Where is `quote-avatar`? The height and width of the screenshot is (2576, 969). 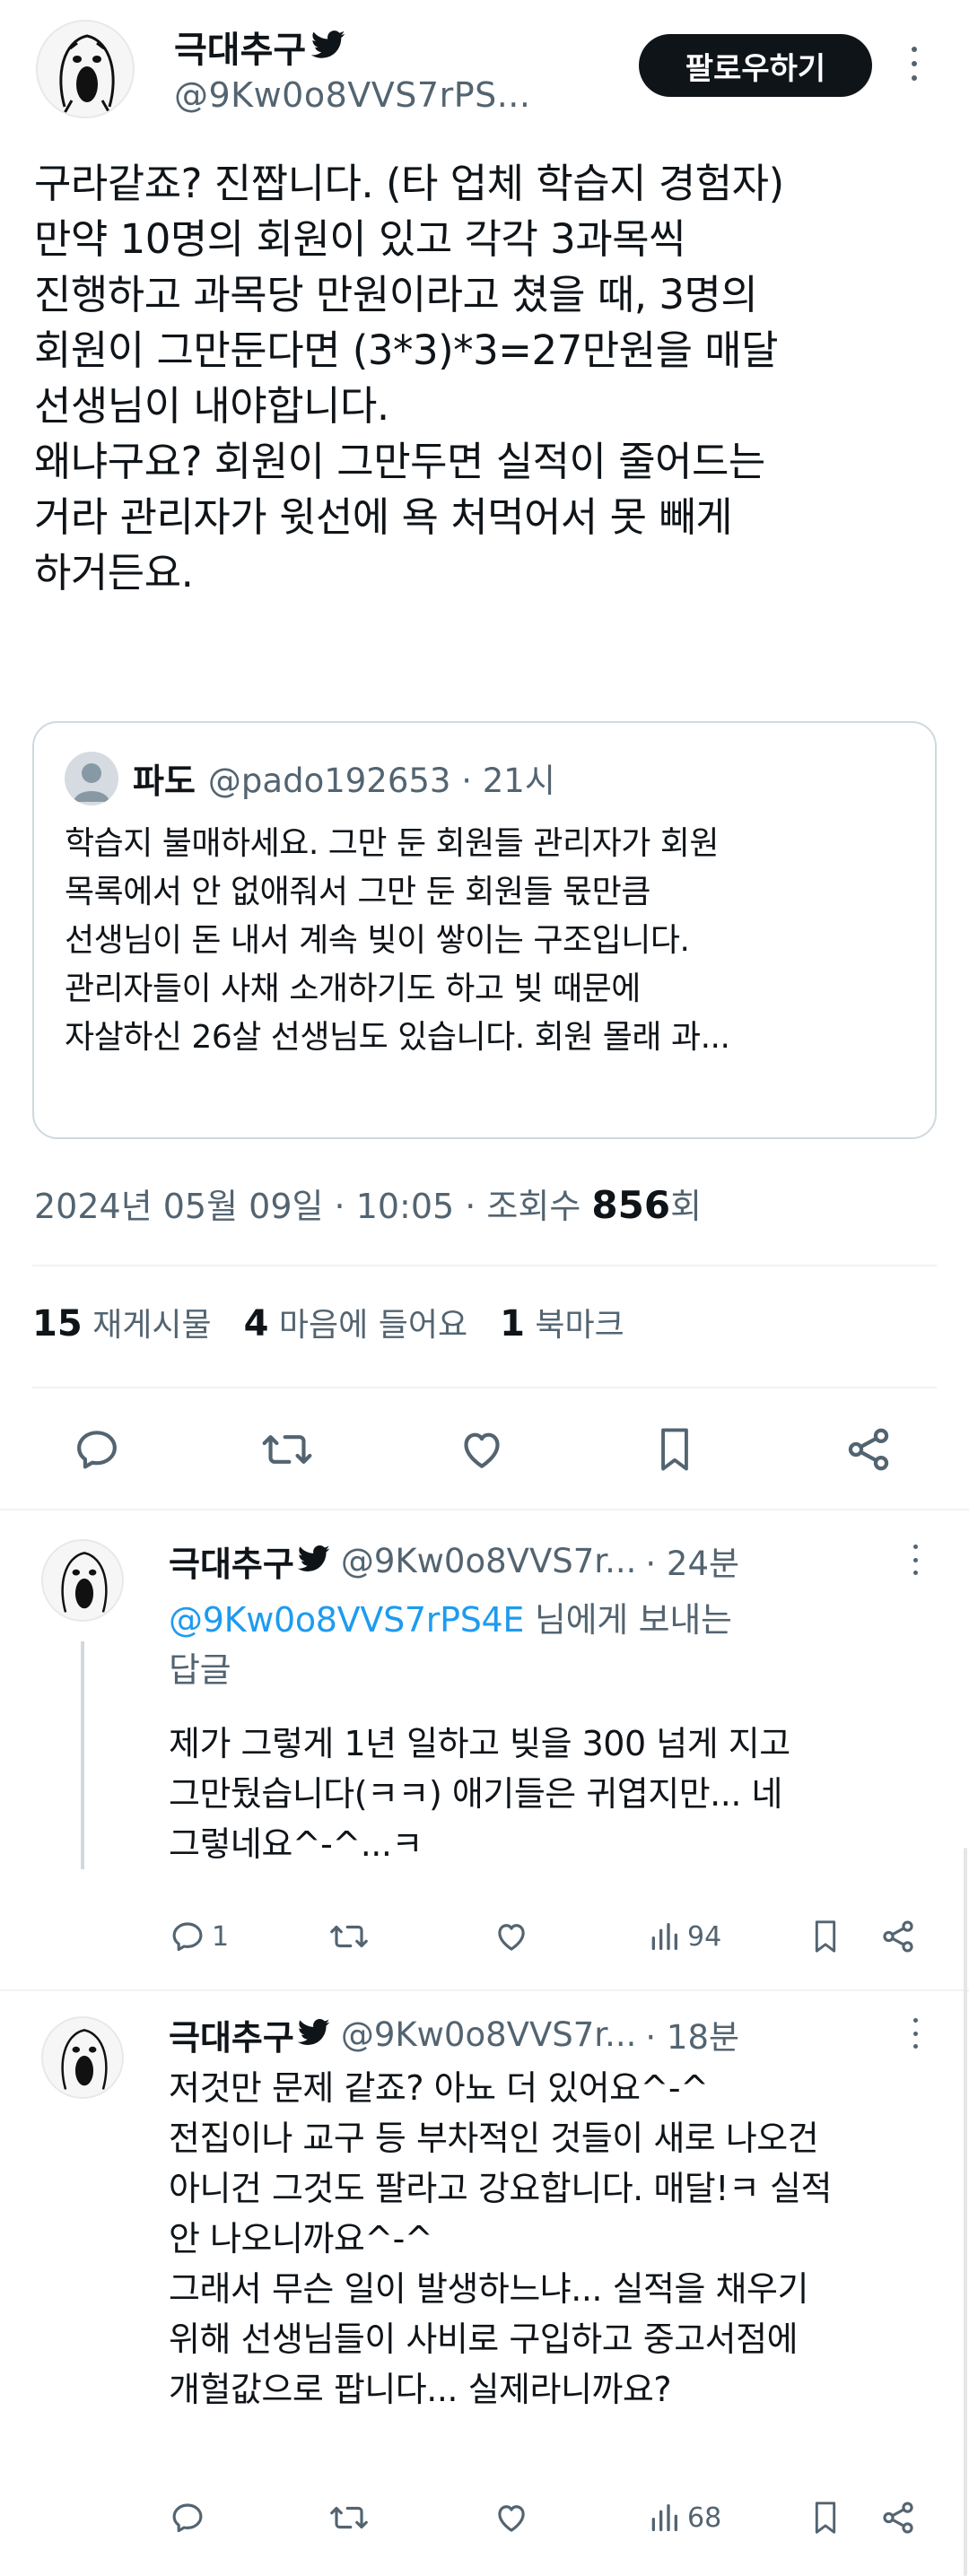
quote-avatar is located at coordinates (91, 778).